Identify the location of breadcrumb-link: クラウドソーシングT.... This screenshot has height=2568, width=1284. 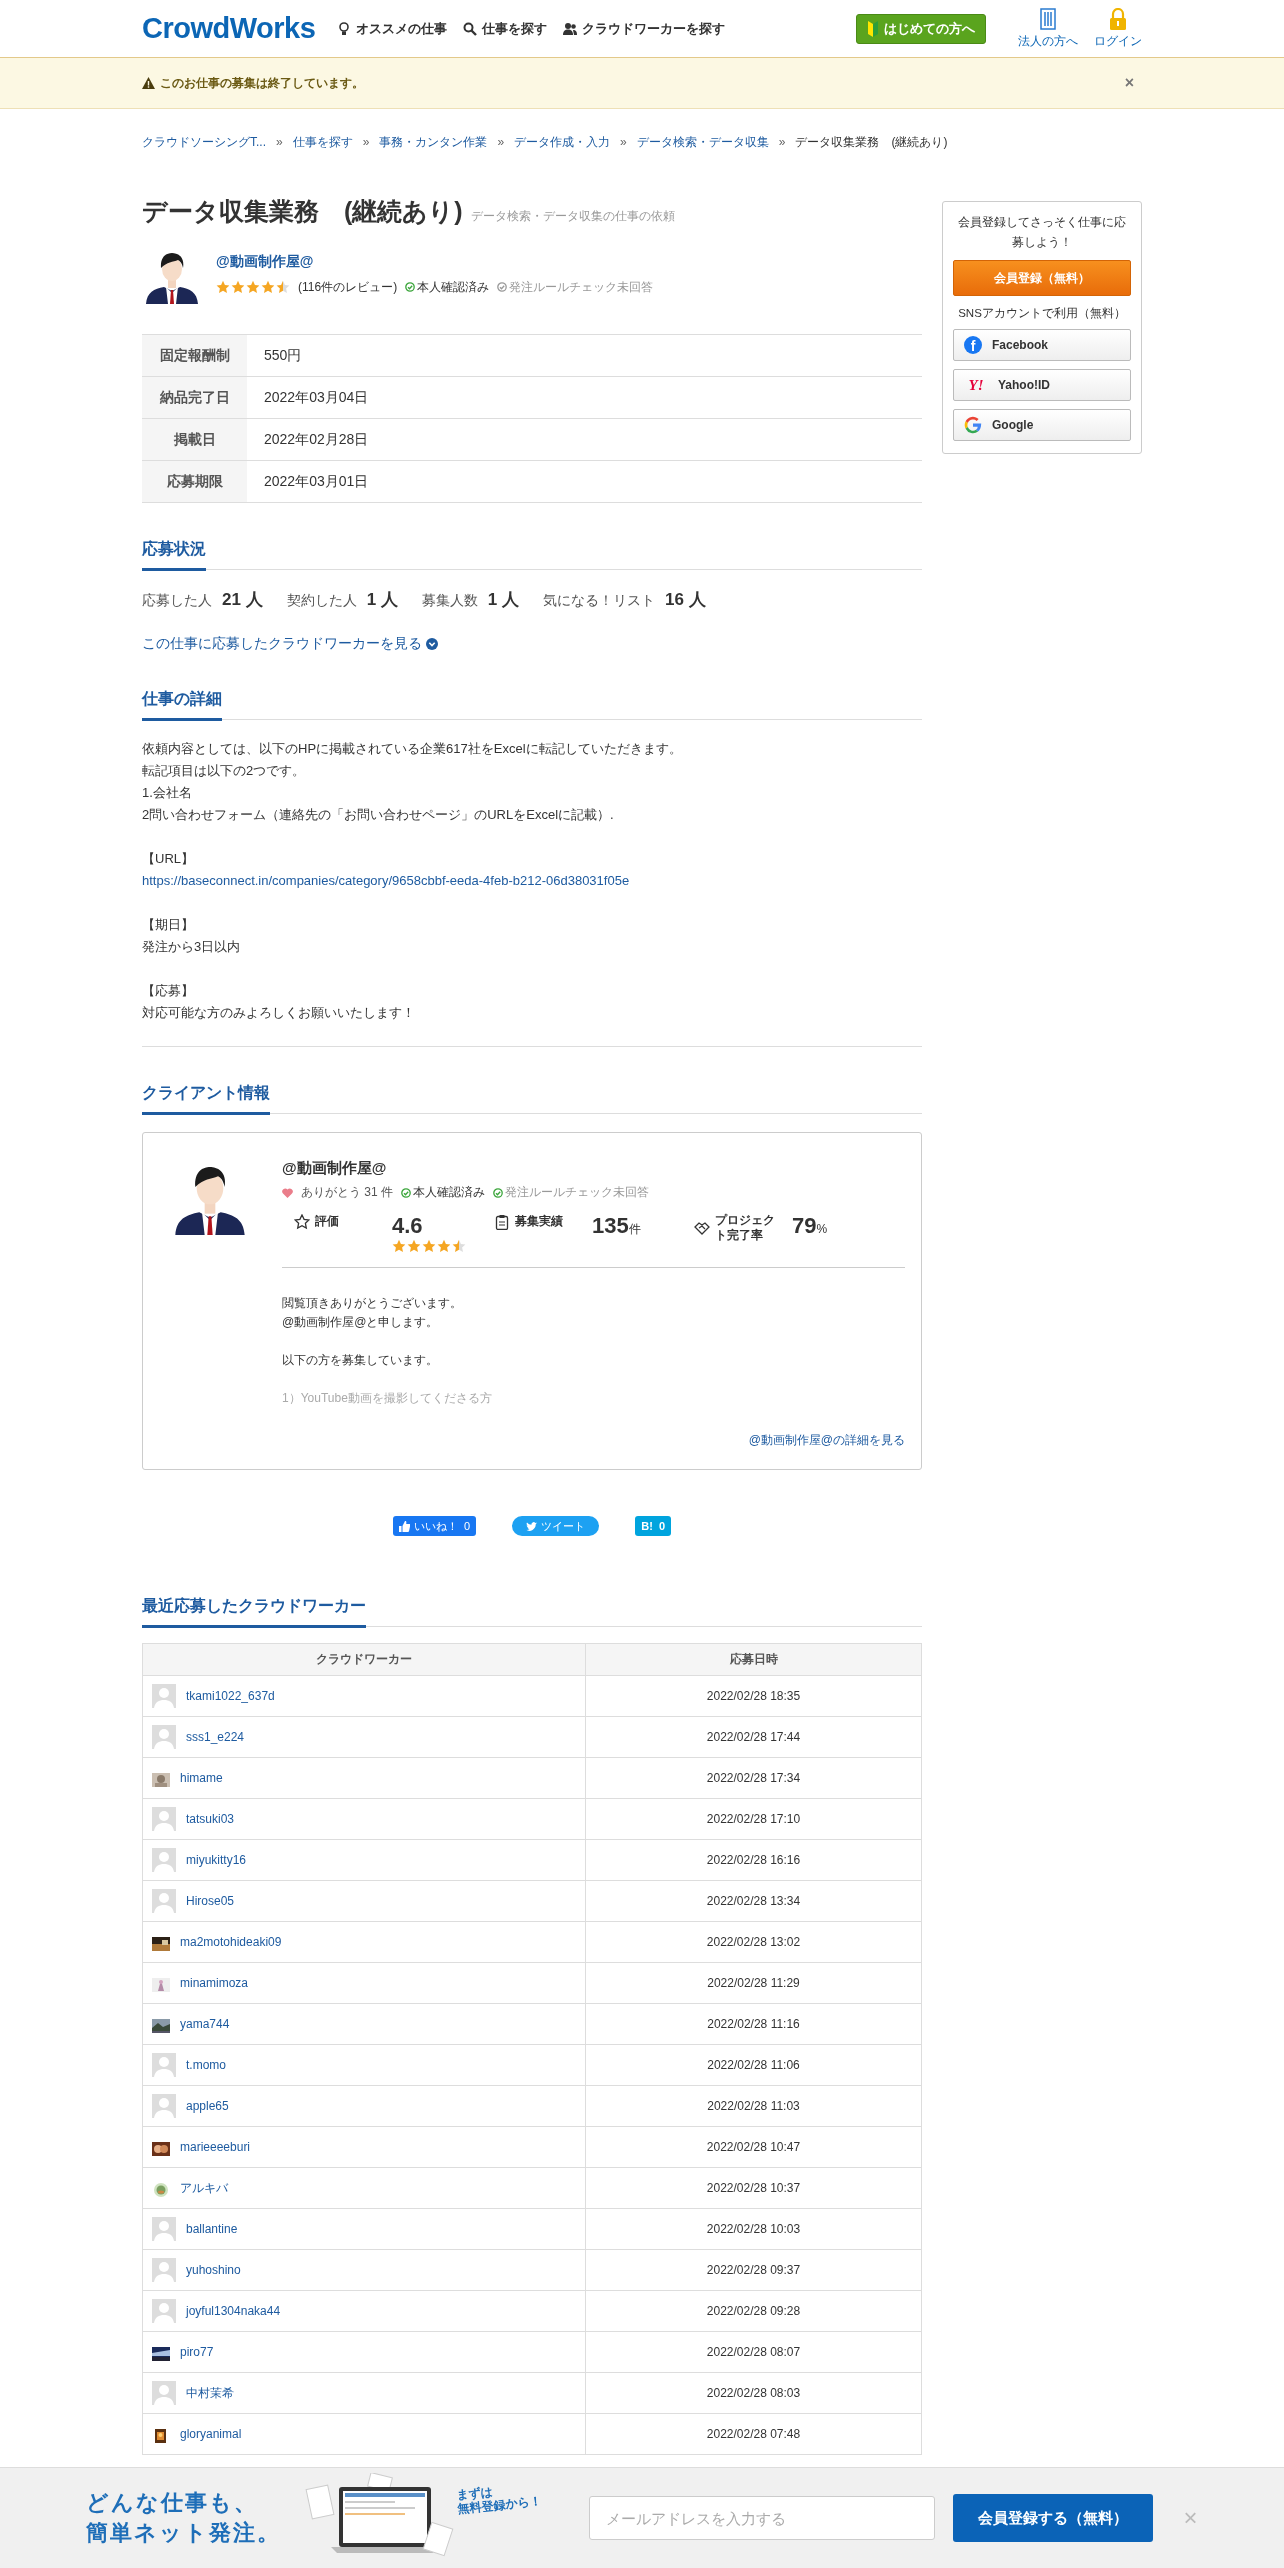
(204, 142).